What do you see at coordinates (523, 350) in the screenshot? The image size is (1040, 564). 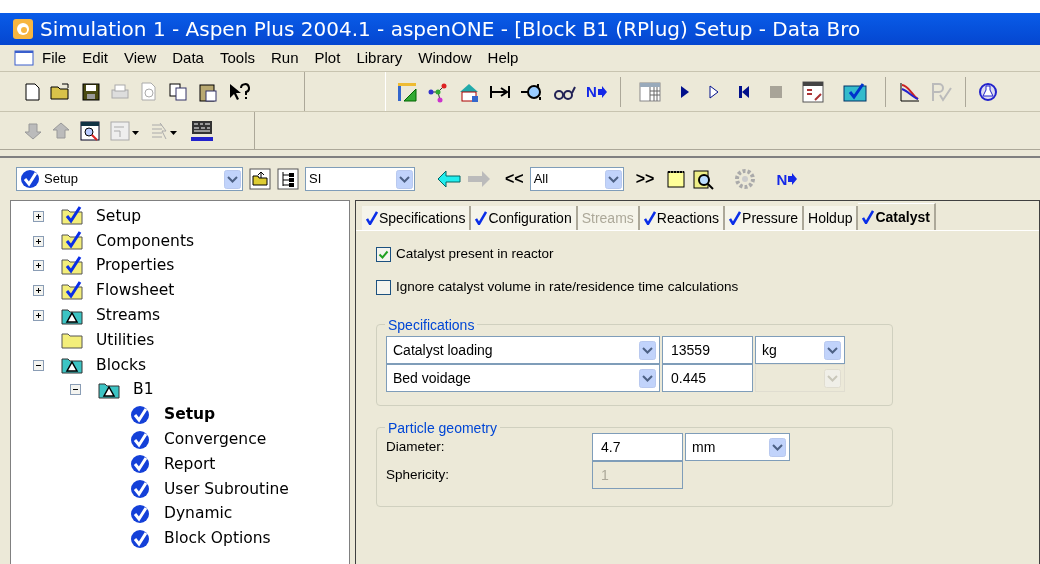 I see `option-dropdown: Catalyst loading` at bounding box center [523, 350].